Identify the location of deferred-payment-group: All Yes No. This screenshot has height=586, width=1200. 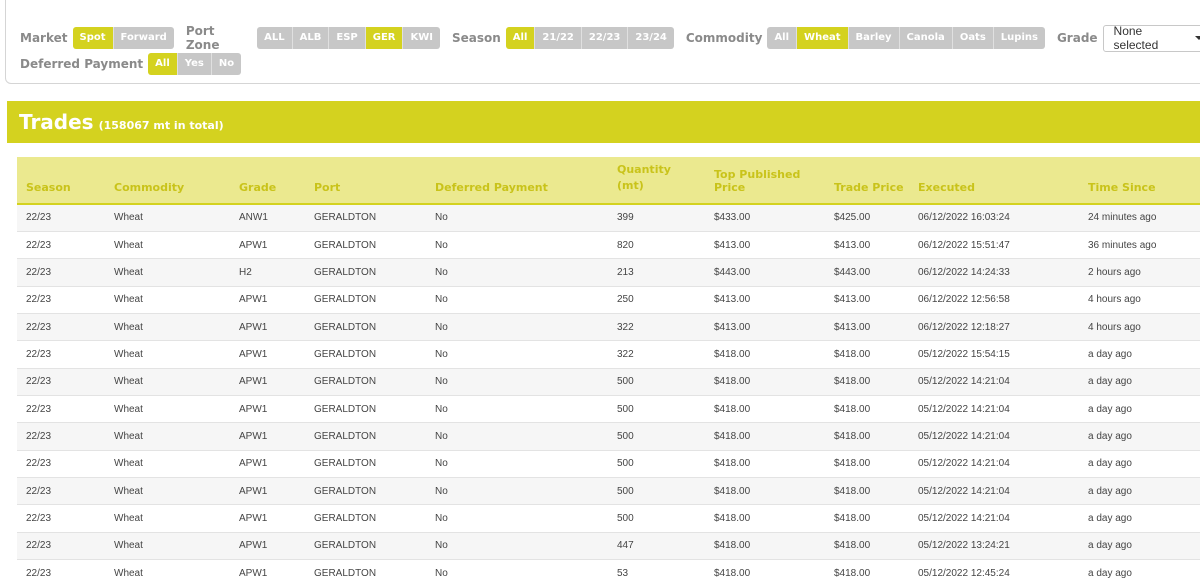
(195, 64).